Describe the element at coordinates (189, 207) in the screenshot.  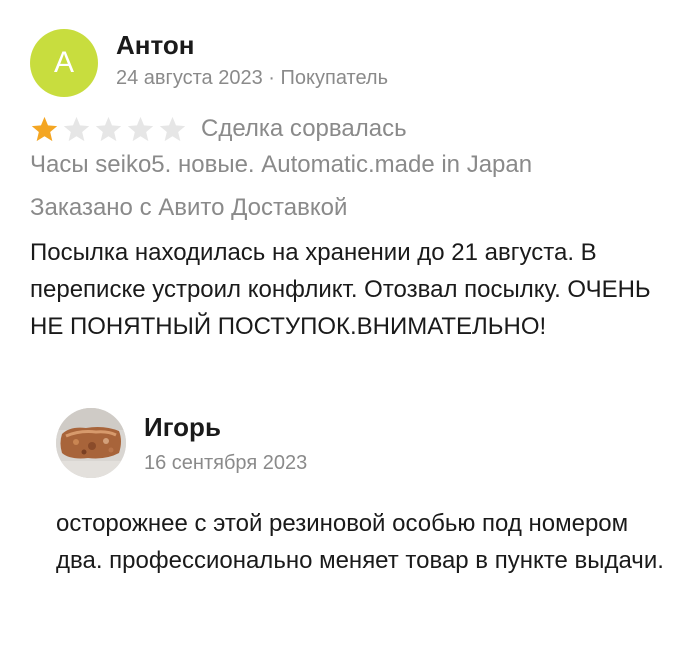
I see `delivery-info: Заказано с Авито Доставкой` at that location.